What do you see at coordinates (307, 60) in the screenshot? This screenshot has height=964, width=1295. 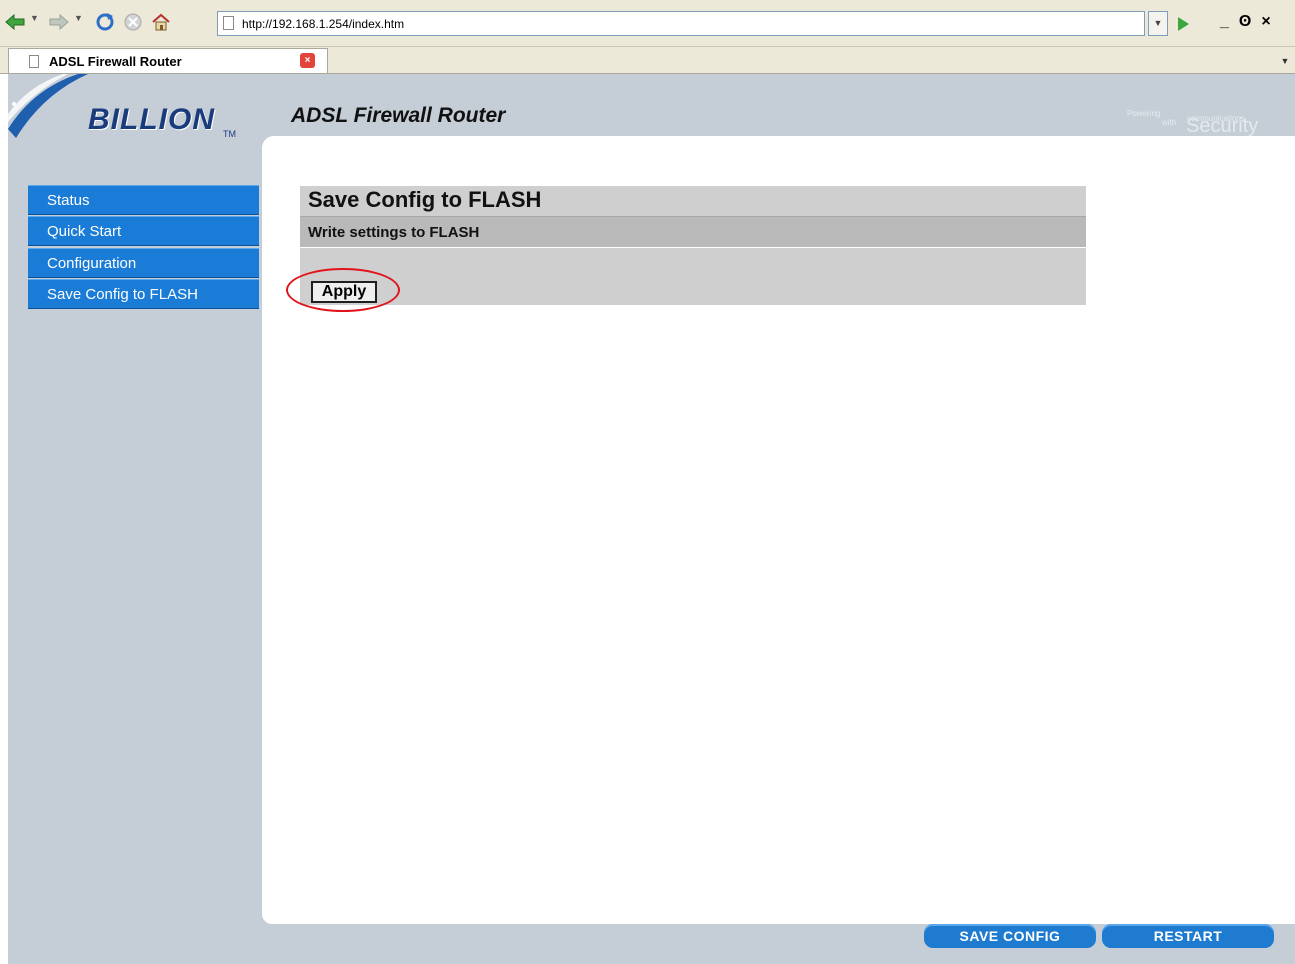 I see `tab-close-icon: ×` at bounding box center [307, 60].